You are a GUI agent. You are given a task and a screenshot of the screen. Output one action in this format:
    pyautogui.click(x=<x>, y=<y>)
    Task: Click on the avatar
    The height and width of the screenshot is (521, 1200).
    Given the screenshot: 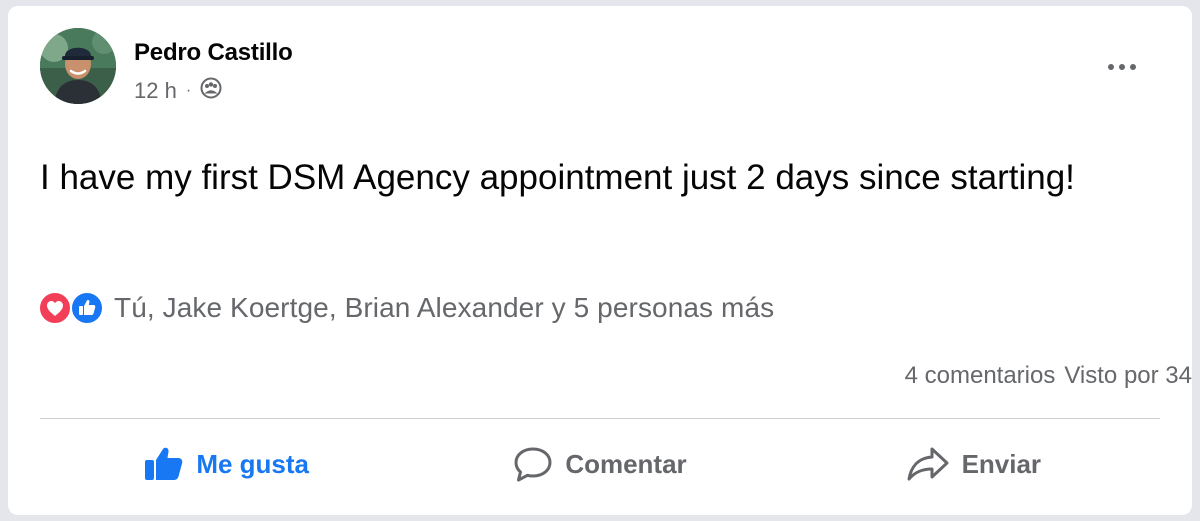 What is the action you would take?
    pyautogui.click(x=78, y=66)
    